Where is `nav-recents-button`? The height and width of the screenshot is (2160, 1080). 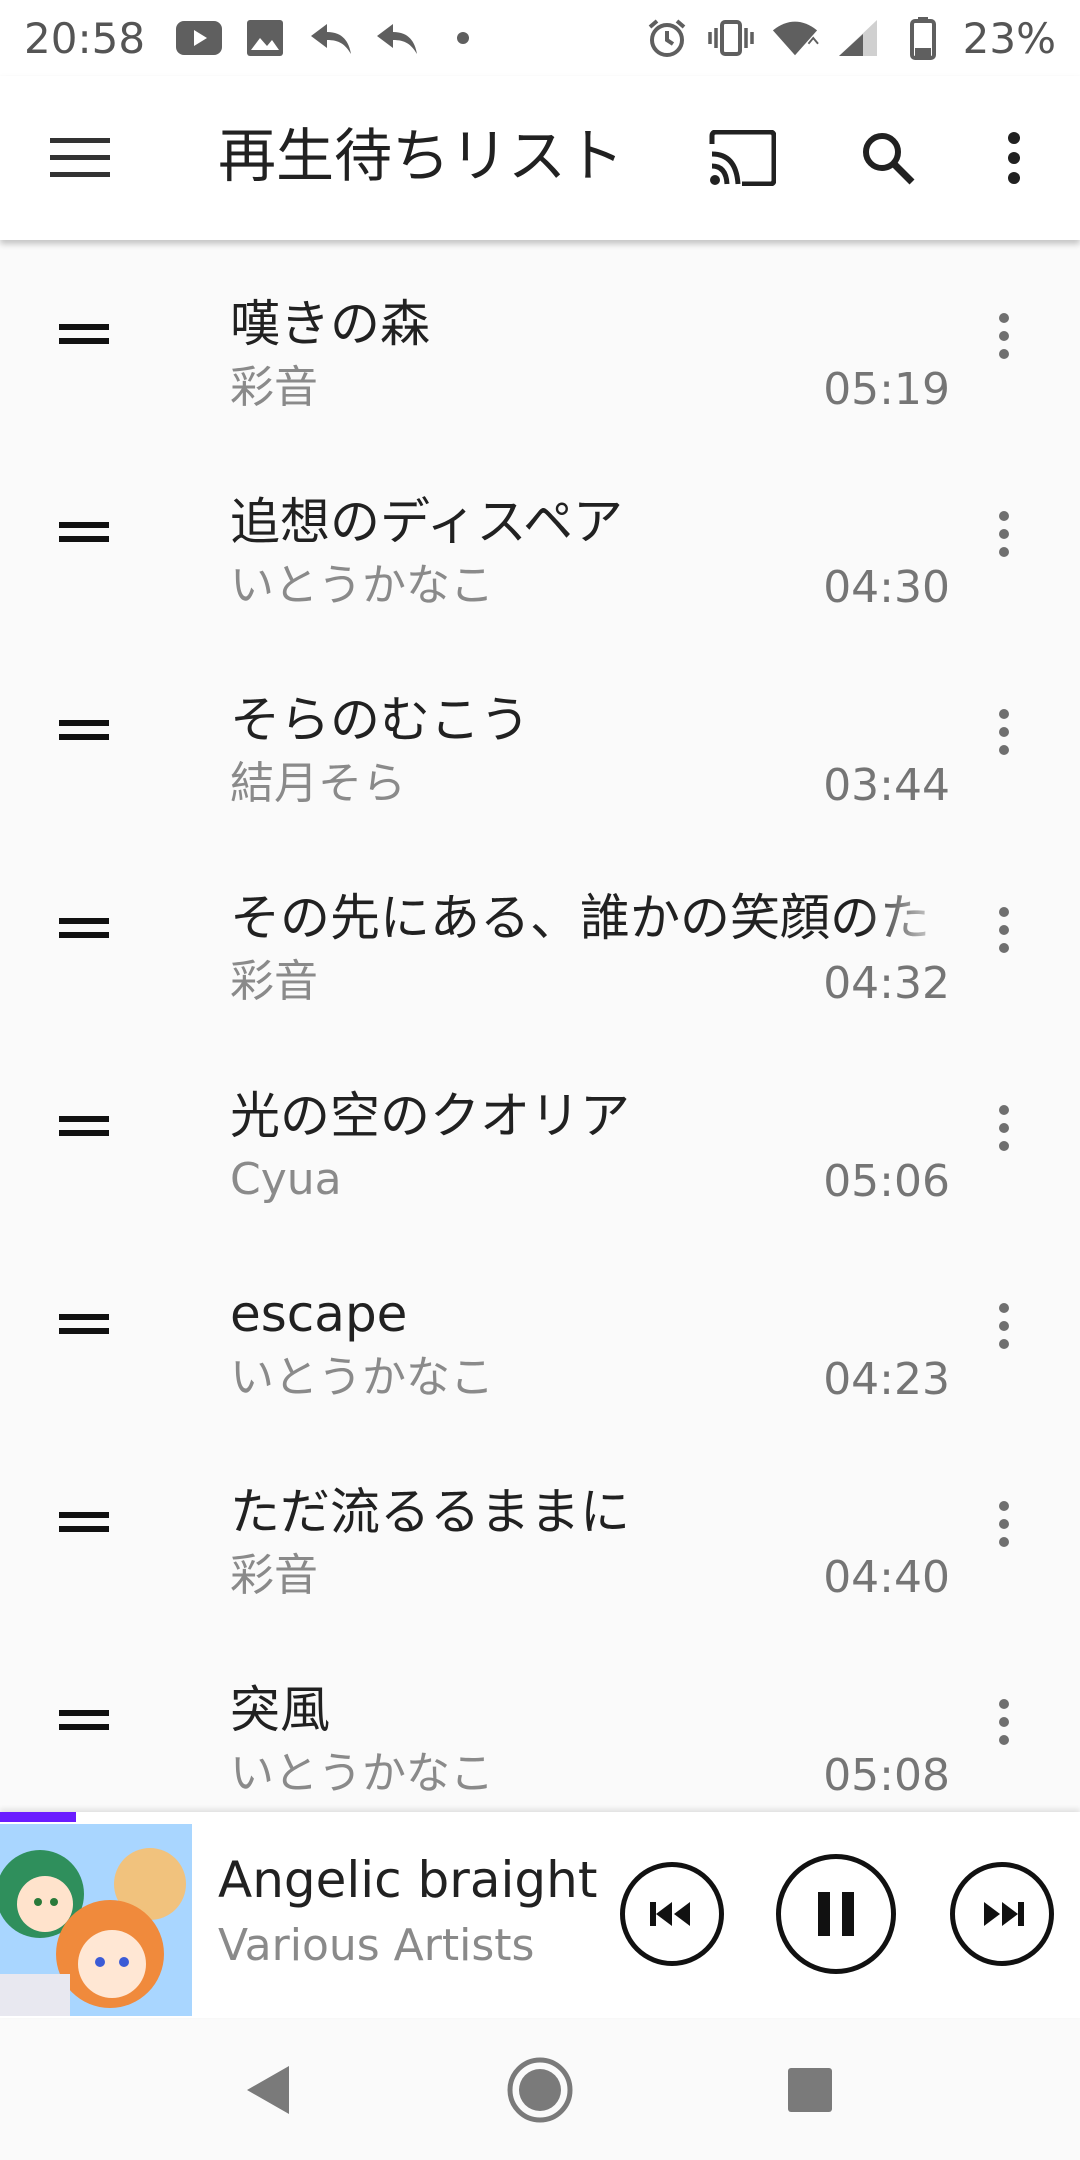 nav-recents-button is located at coordinates (810, 2090).